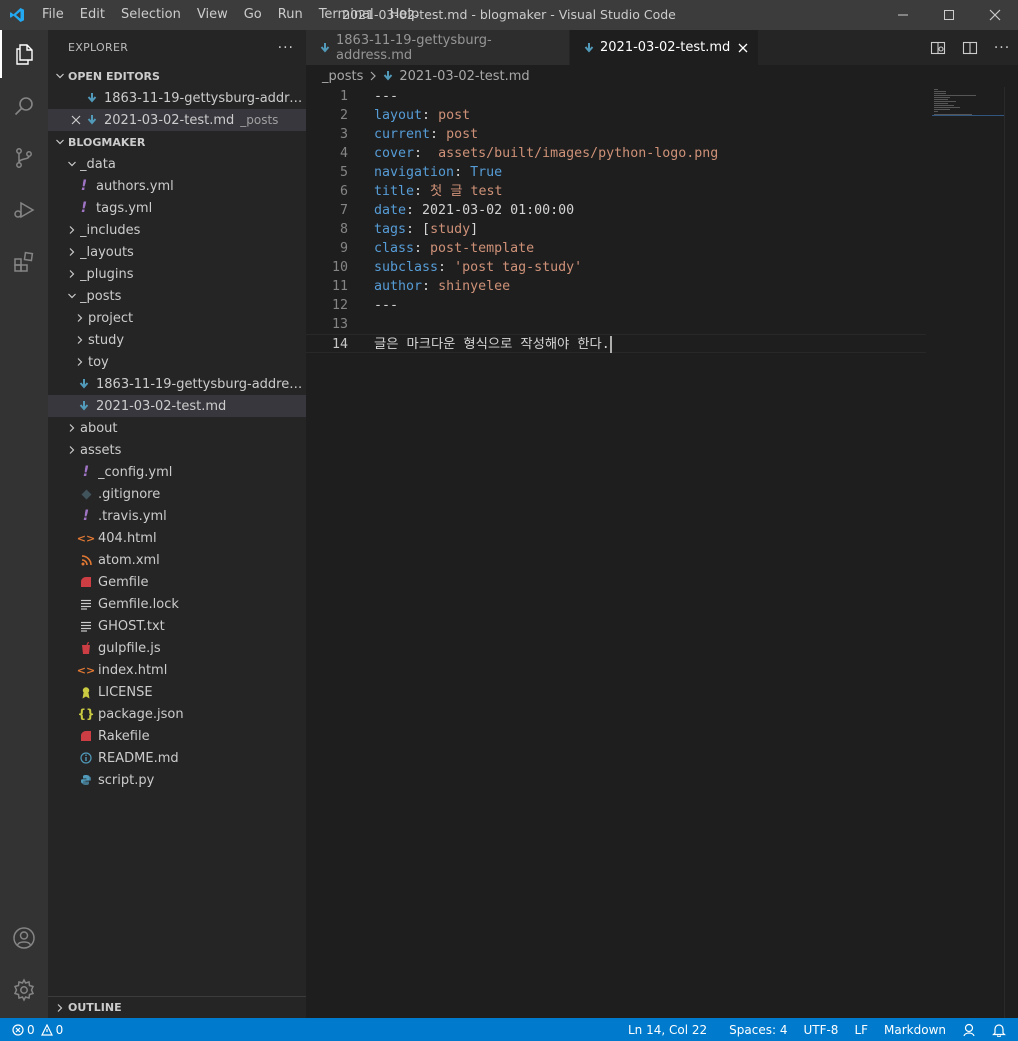  What do you see at coordinates (903, 15) in the screenshot?
I see `minimize-icon` at bounding box center [903, 15].